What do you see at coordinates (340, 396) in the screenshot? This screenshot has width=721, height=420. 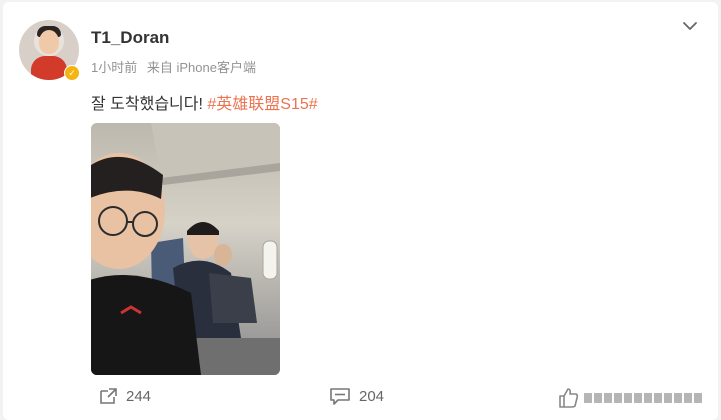 I see `comment-icon` at bounding box center [340, 396].